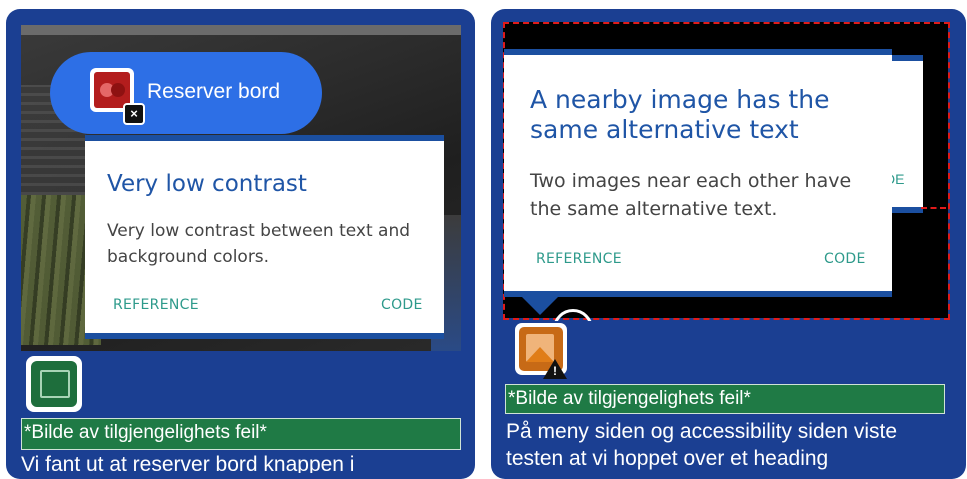 The image size is (967, 479). I want to click on reserver-bord-label: Reserver bord, so click(214, 91).